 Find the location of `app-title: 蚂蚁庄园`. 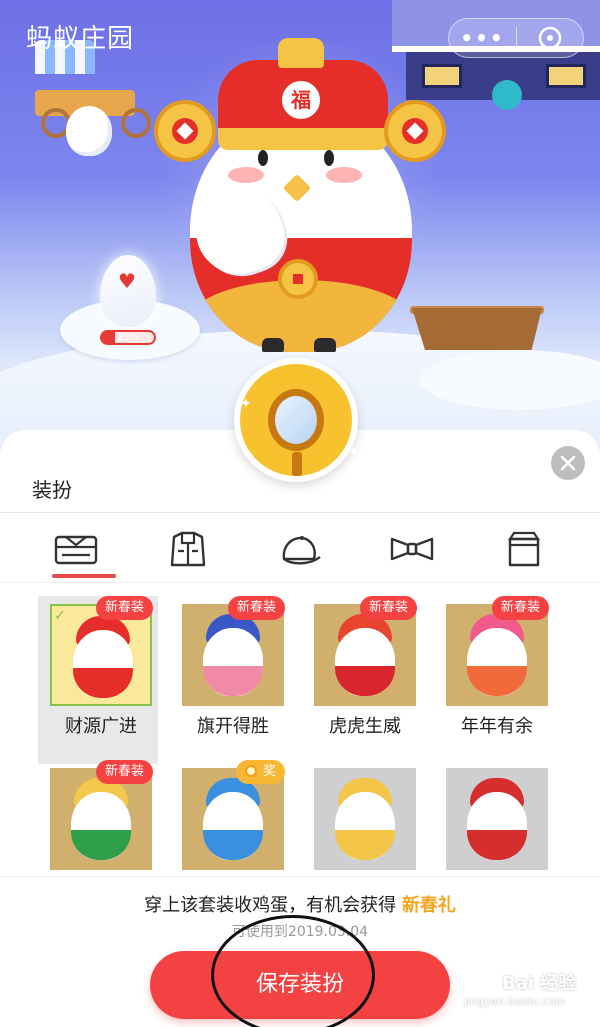

app-title: 蚂蚁庄园 is located at coordinates (80, 39).